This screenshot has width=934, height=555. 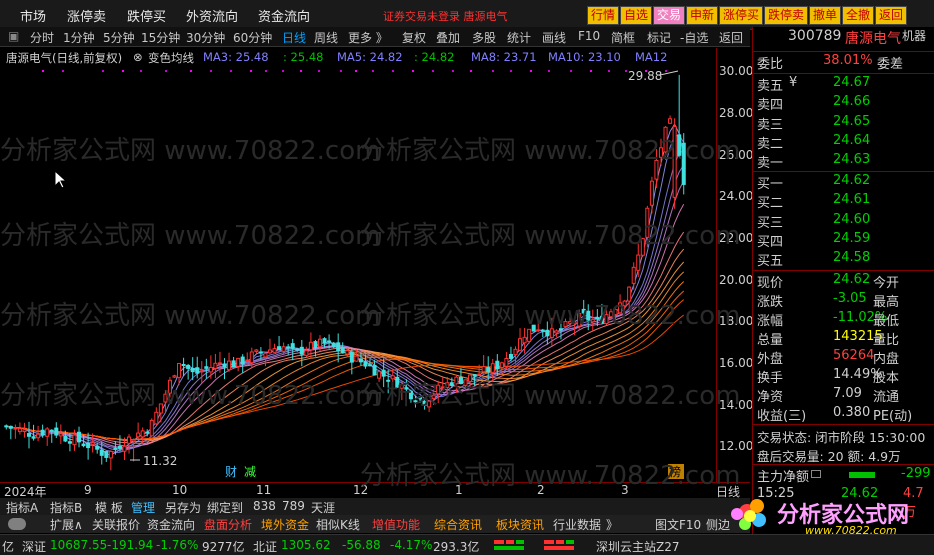 What do you see at coordinates (119, 37) in the screenshot?
I see `period-5min: 5分钟` at bounding box center [119, 37].